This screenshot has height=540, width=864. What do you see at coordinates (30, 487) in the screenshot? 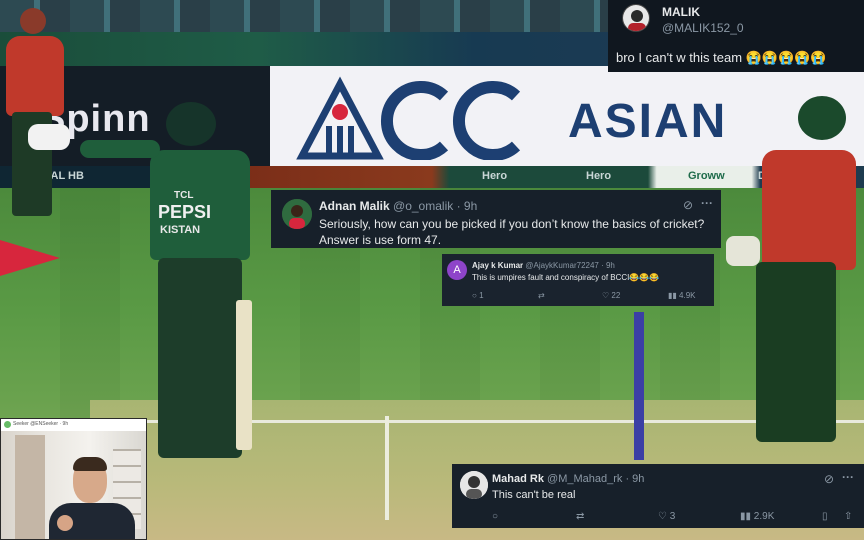
I see `webcam-curtain` at bounding box center [30, 487].